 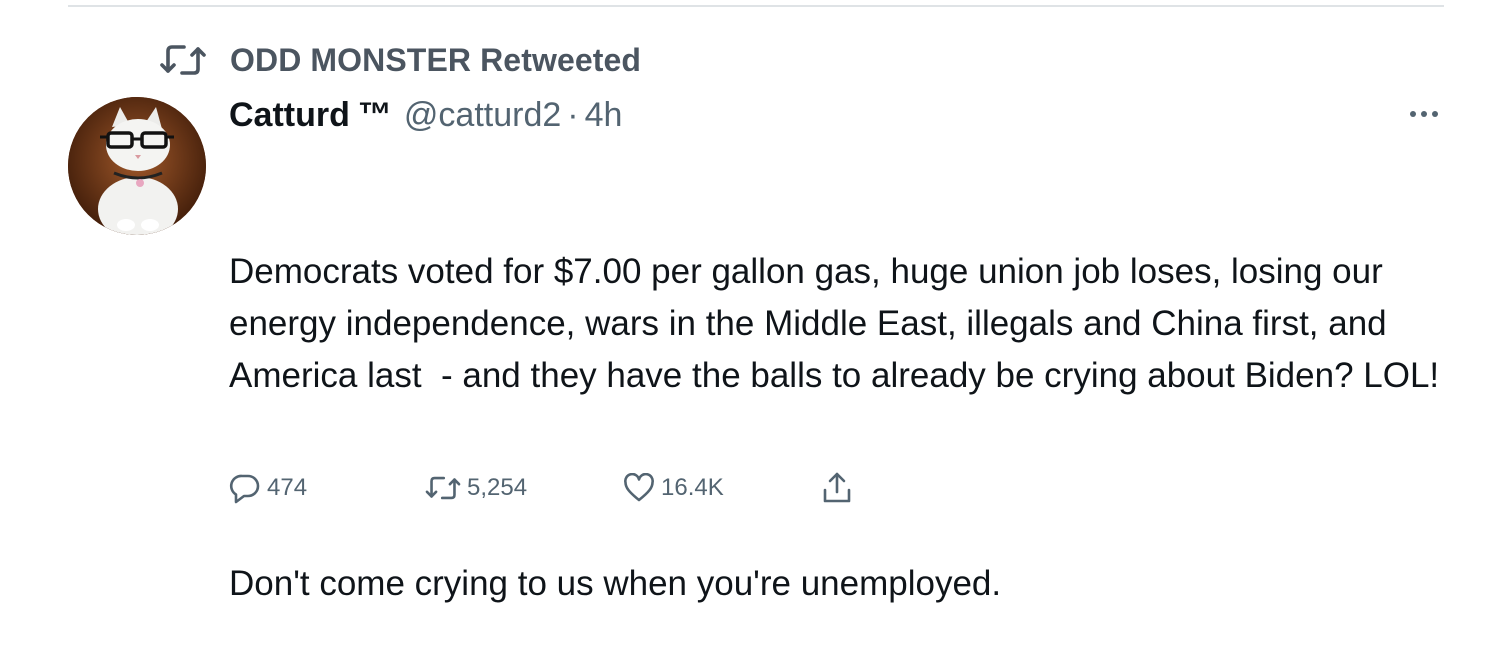 I want to click on share-icon, so click(x=837, y=488).